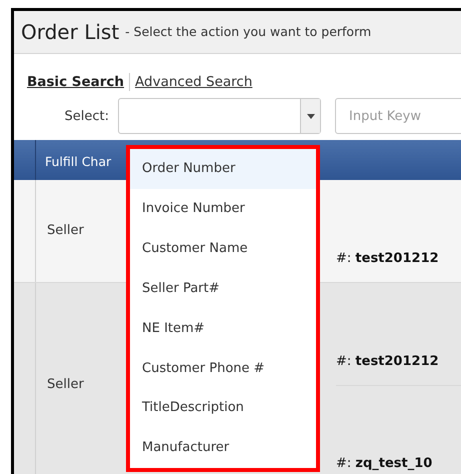 Image resolution: width=461 pixels, height=474 pixels. What do you see at coordinates (398, 116) in the screenshot?
I see `keyword-field: Input Keyw` at bounding box center [398, 116].